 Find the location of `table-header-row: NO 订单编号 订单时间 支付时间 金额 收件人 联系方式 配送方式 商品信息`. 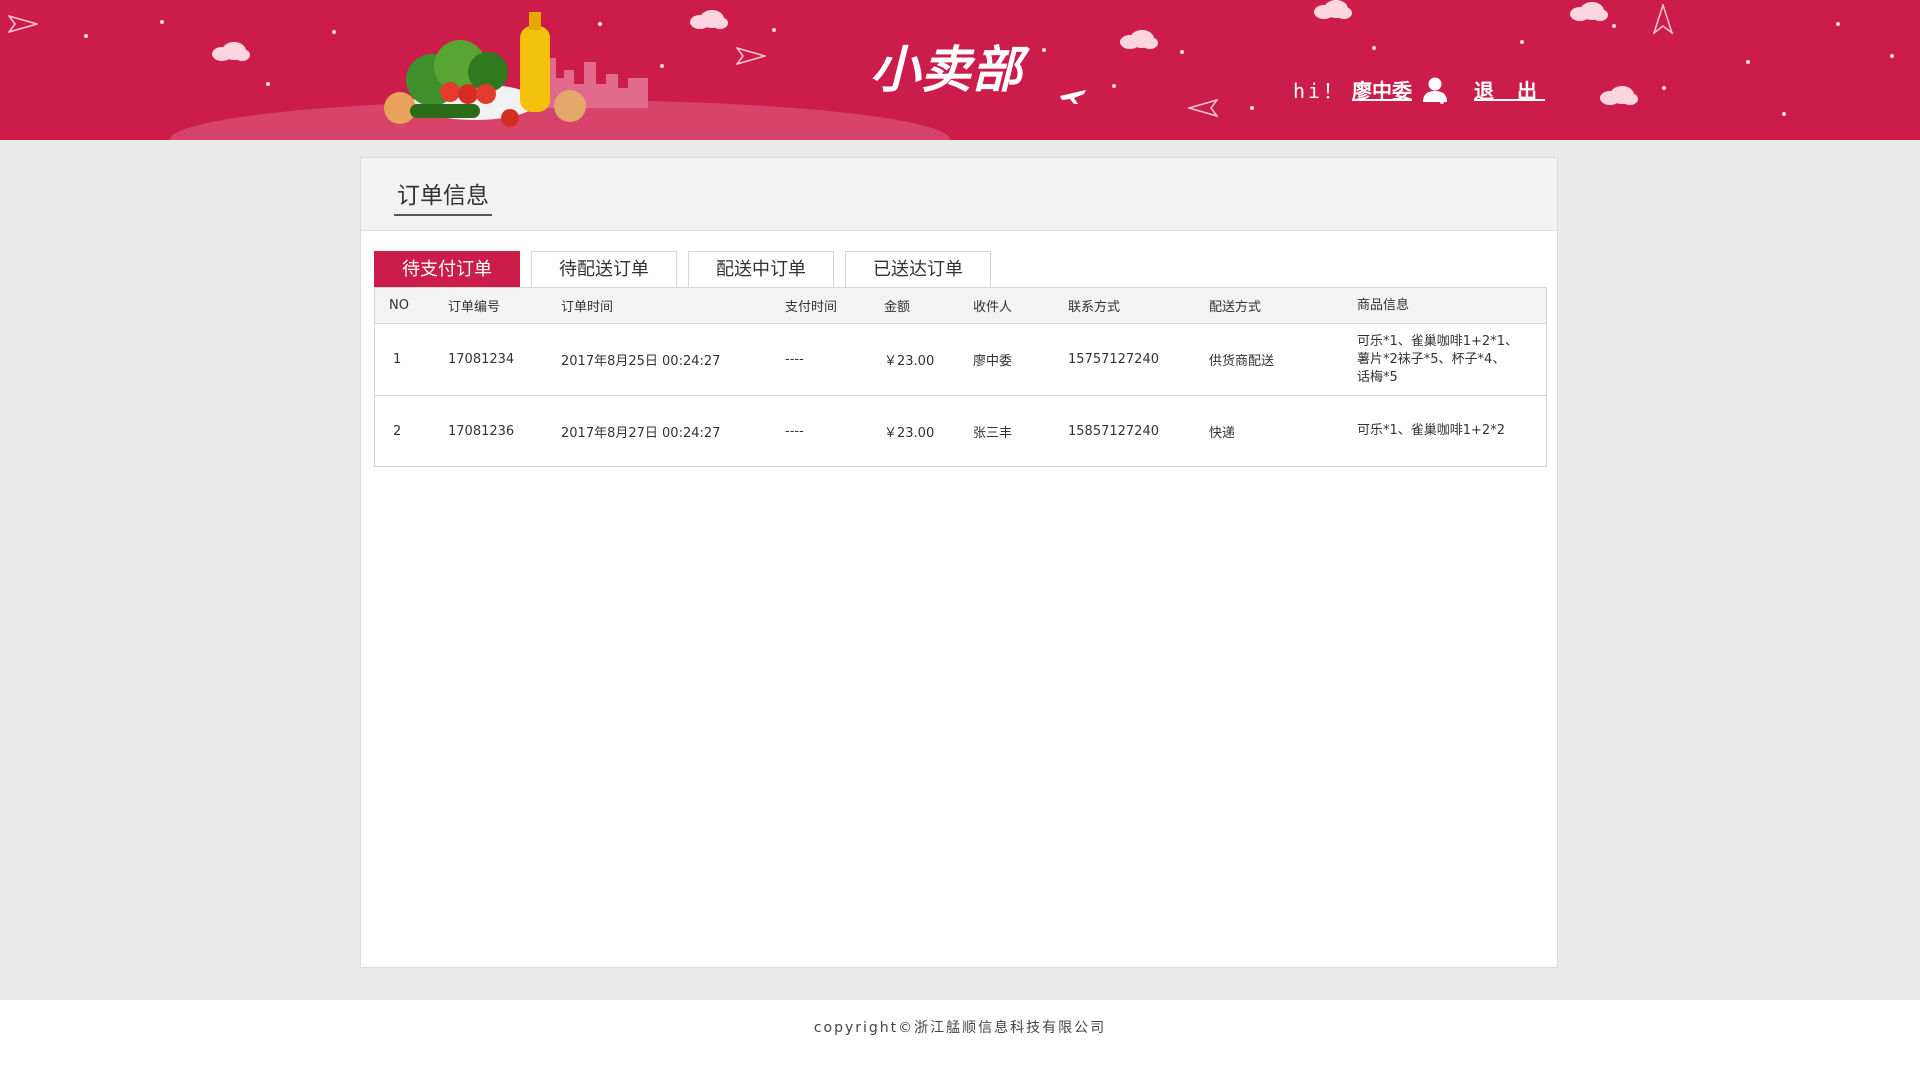

table-header-row: NO 订单编号 订单时间 支付时间 金额 收件人 联系方式 配送方式 商品信息 is located at coordinates (960, 305).